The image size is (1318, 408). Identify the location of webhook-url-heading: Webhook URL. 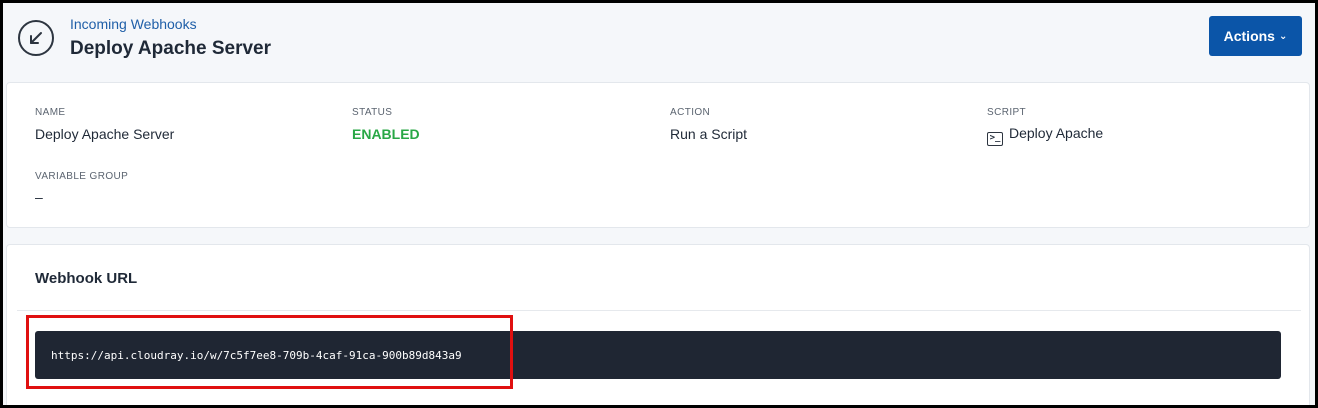
(86, 278).